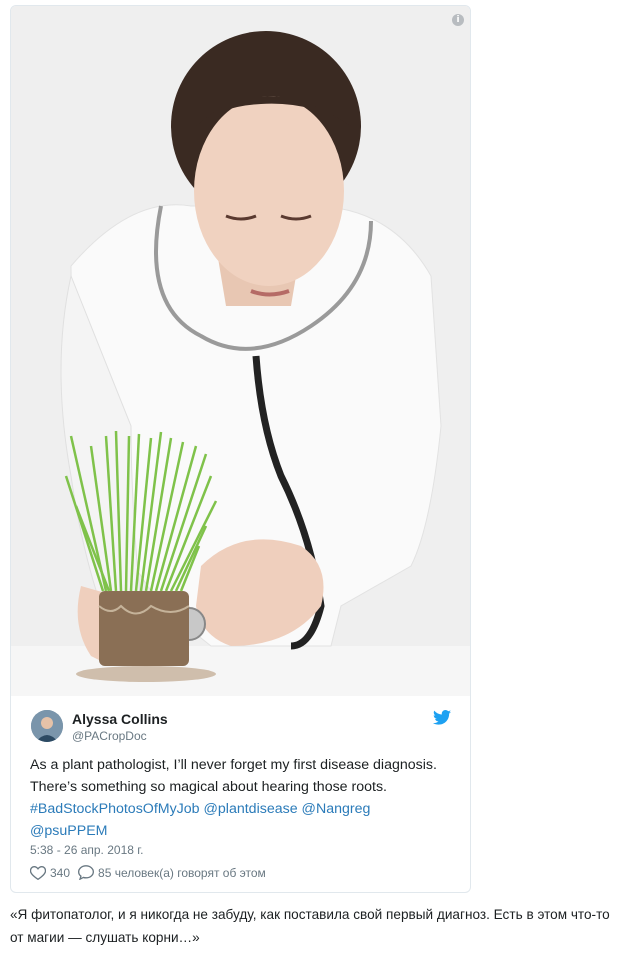 This screenshot has width=620, height=959. What do you see at coordinates (87, 850) in the screenshot?
I see `tweet-timestamp: 5:38 - 26 апр. 2018 г.` at bounding box center [87, 850].